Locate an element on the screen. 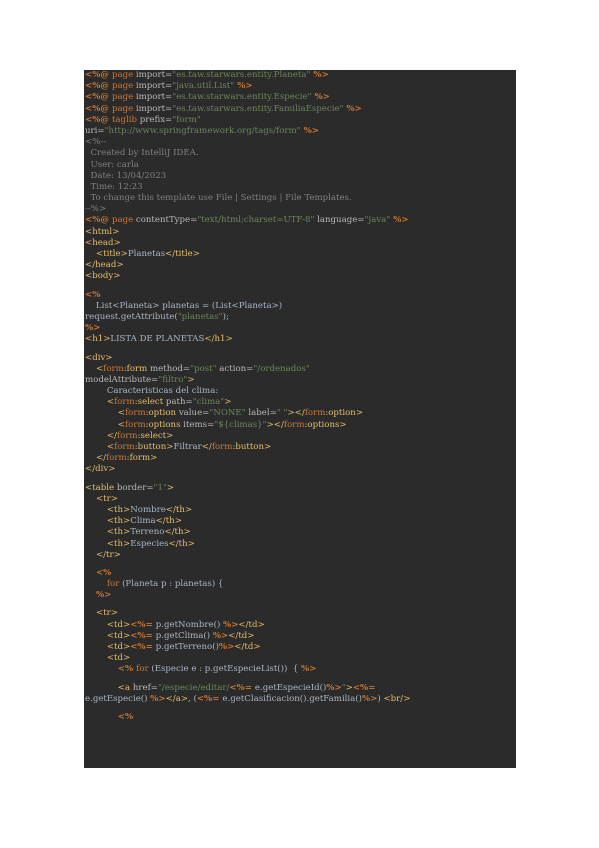 This screenshot has height=848, width=599. code-line: <th>Nombre</th> is located at coordinates (300, 510).